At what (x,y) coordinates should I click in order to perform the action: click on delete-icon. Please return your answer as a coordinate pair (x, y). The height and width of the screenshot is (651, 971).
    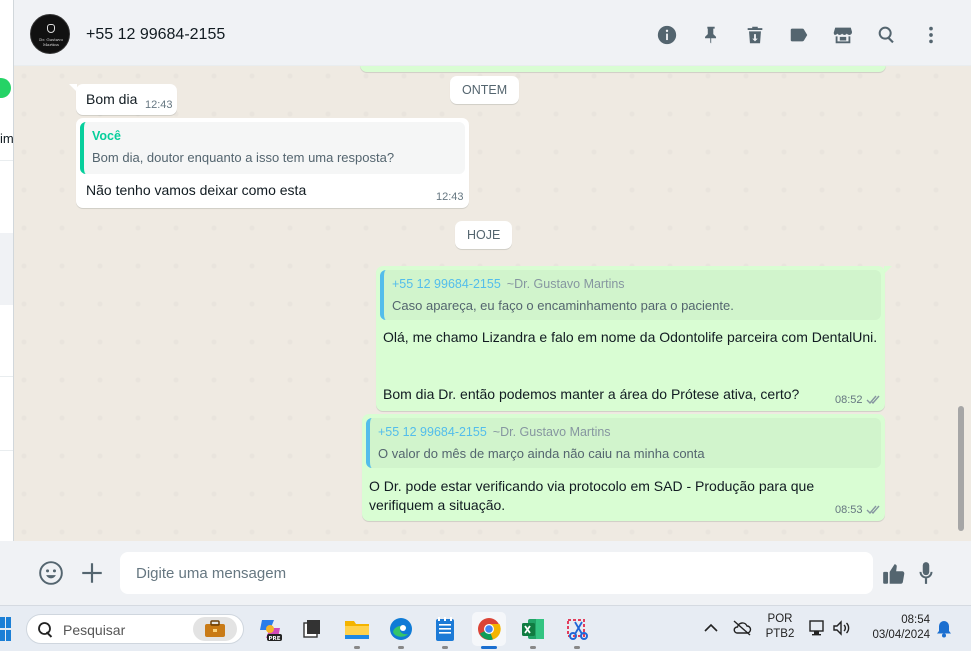
    Looking at the image, I should click on (755, 35).